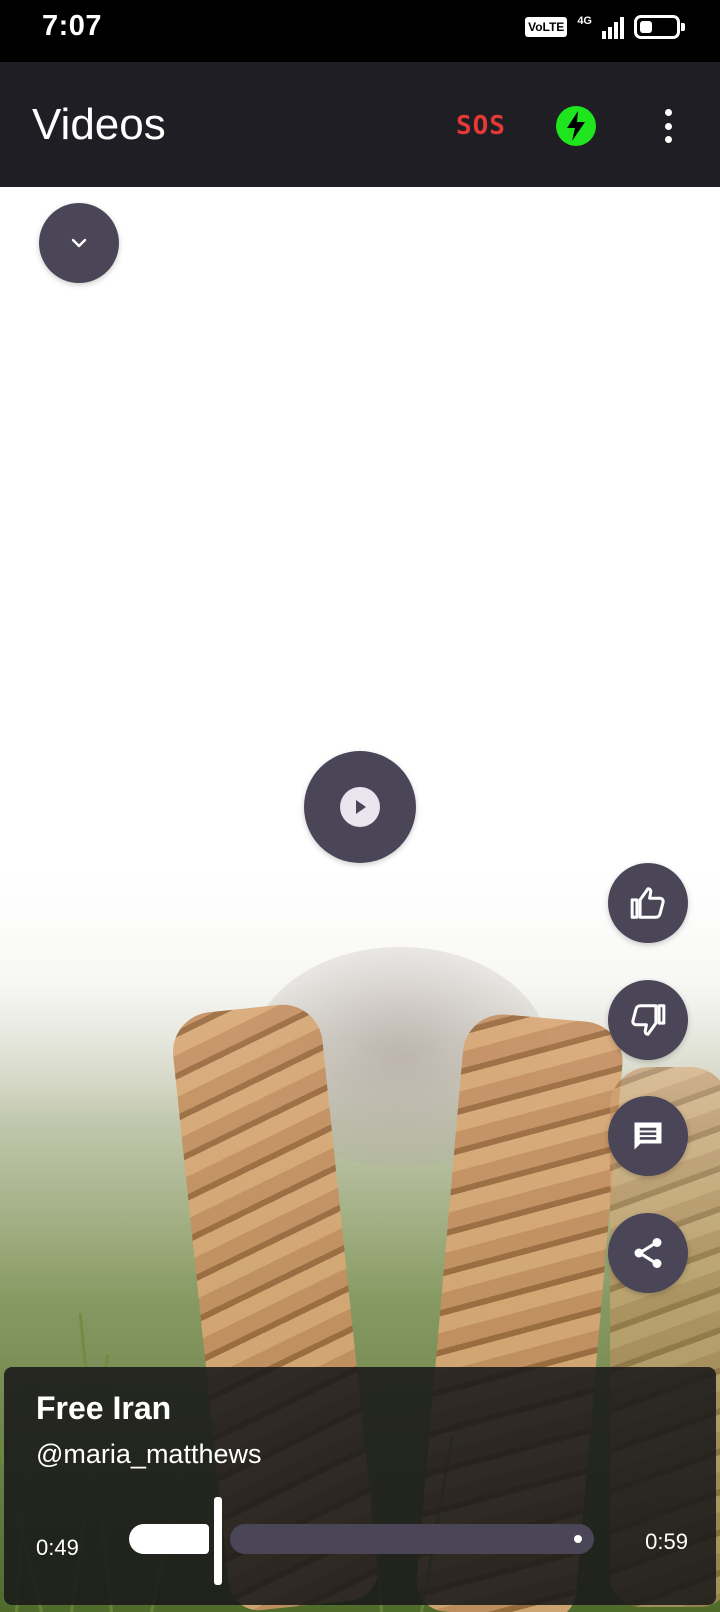 Image resolution: width=720 pixels, height=1612 pixels. I want to click on chevron-down-icon, so click(79, 243).